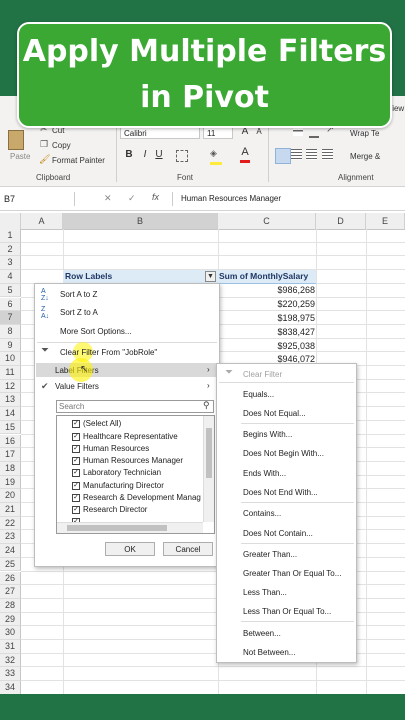 The image size is (405, 720). What do you see at coordinates (10, 468) in the screenshot?
I see `row-header: 18` at bounding box center [10, 468].